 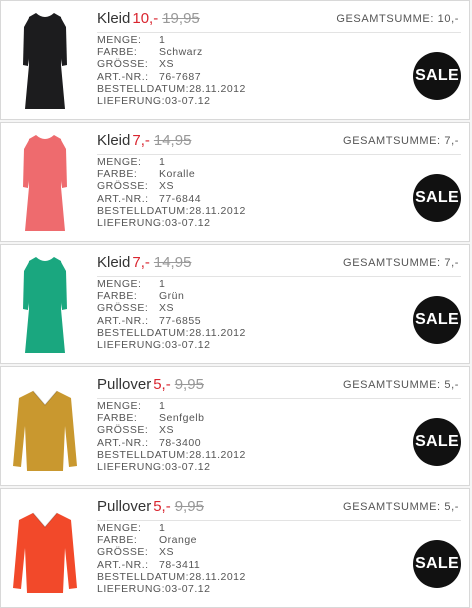 I want to click on detail-value: Grün, so click(x=172, y=296).